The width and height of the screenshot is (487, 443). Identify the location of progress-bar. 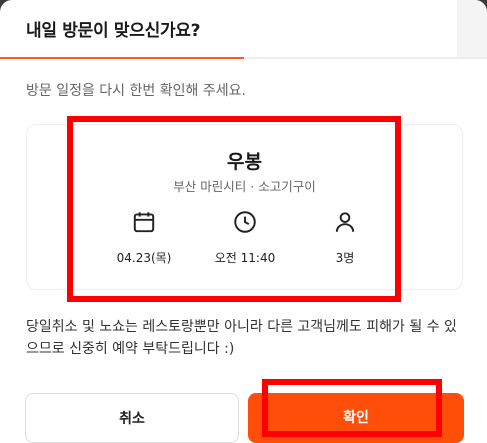
(243, 58).